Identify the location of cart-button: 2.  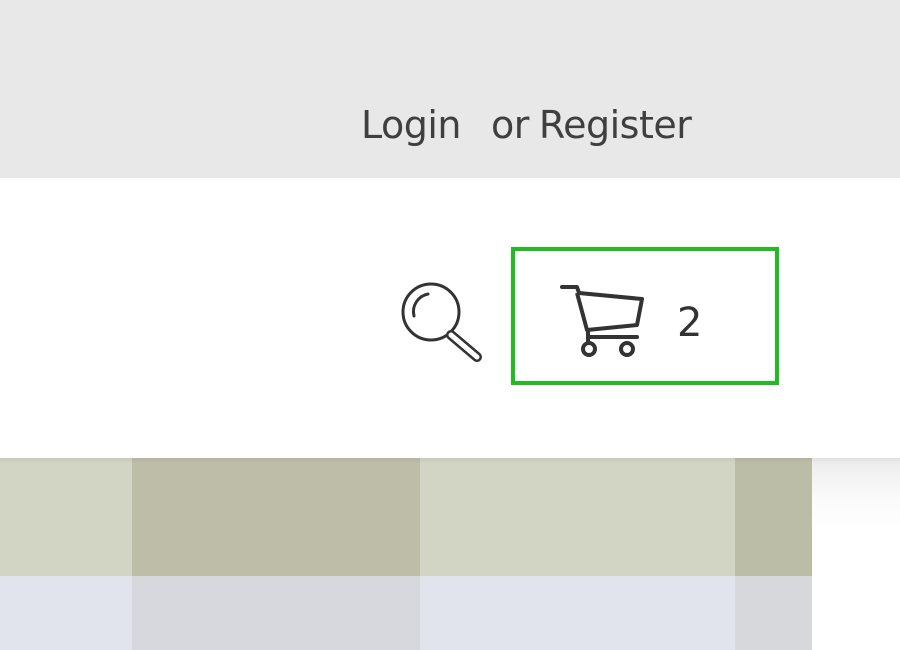
(645, 316).